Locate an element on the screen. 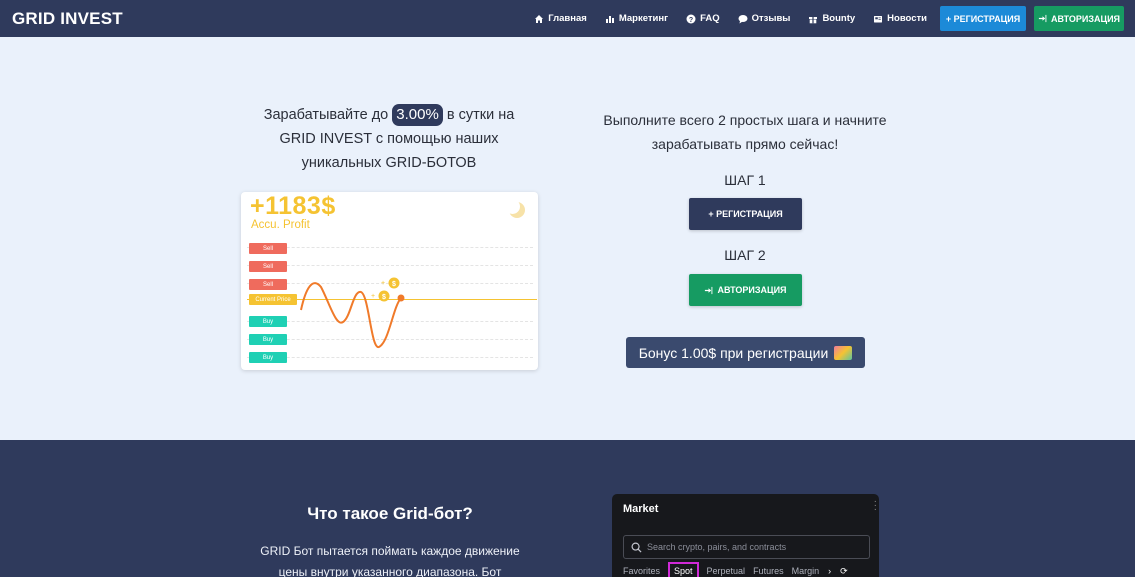  nav-link-reviews: Отзывы is located at coordinates (764, 18).